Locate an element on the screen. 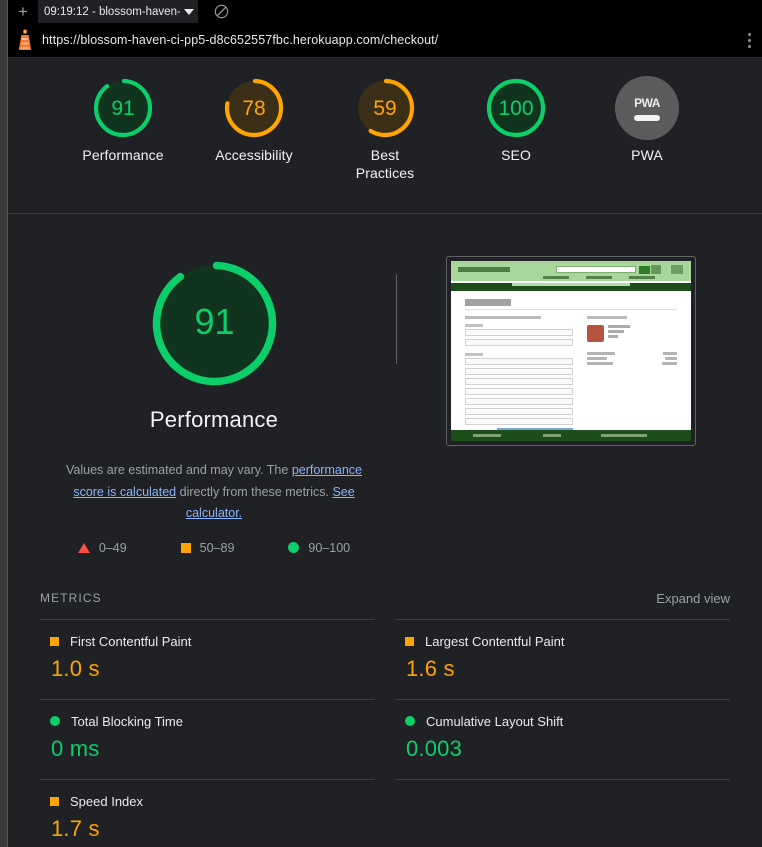  gauge-seo: 100 SEO is located at coordinates (516, 120).